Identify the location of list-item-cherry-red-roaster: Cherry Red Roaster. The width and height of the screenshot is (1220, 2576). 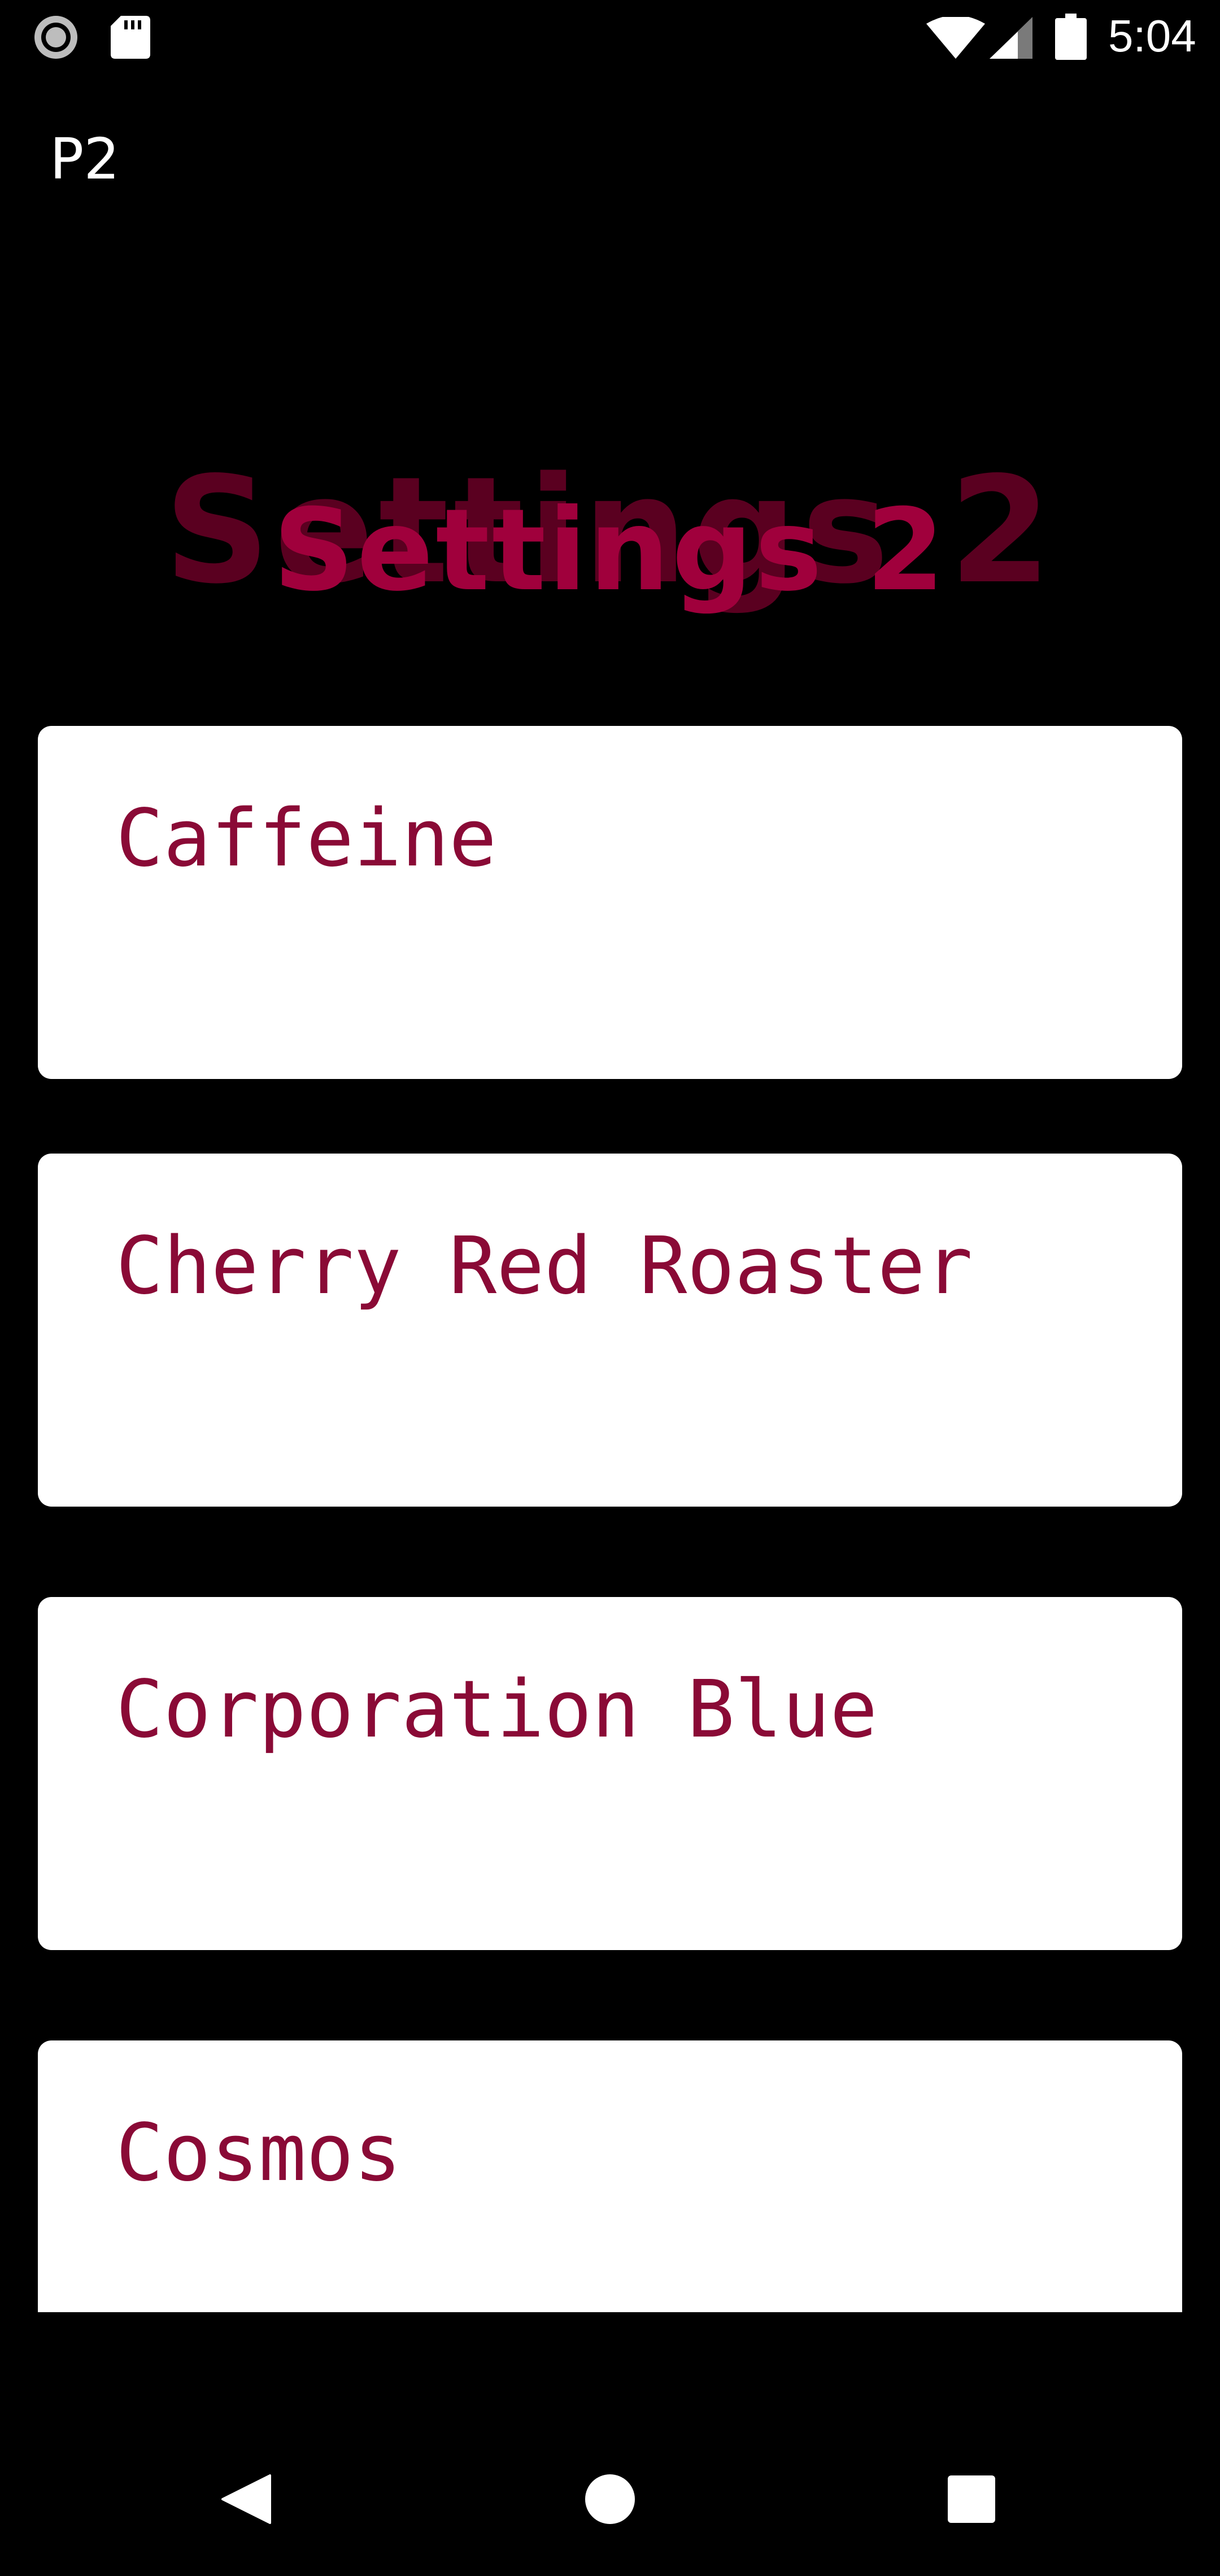
(610, 1330).